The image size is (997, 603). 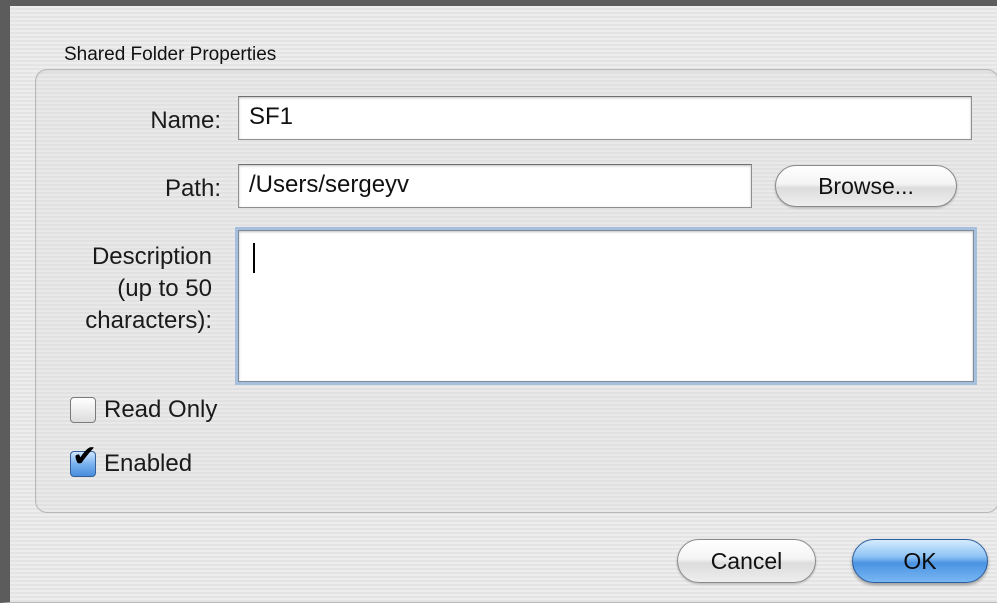 What do you see at coordinates (920, 561) in the screenshot?
I see `ok-button: OK` at bounding box center [920, 561].